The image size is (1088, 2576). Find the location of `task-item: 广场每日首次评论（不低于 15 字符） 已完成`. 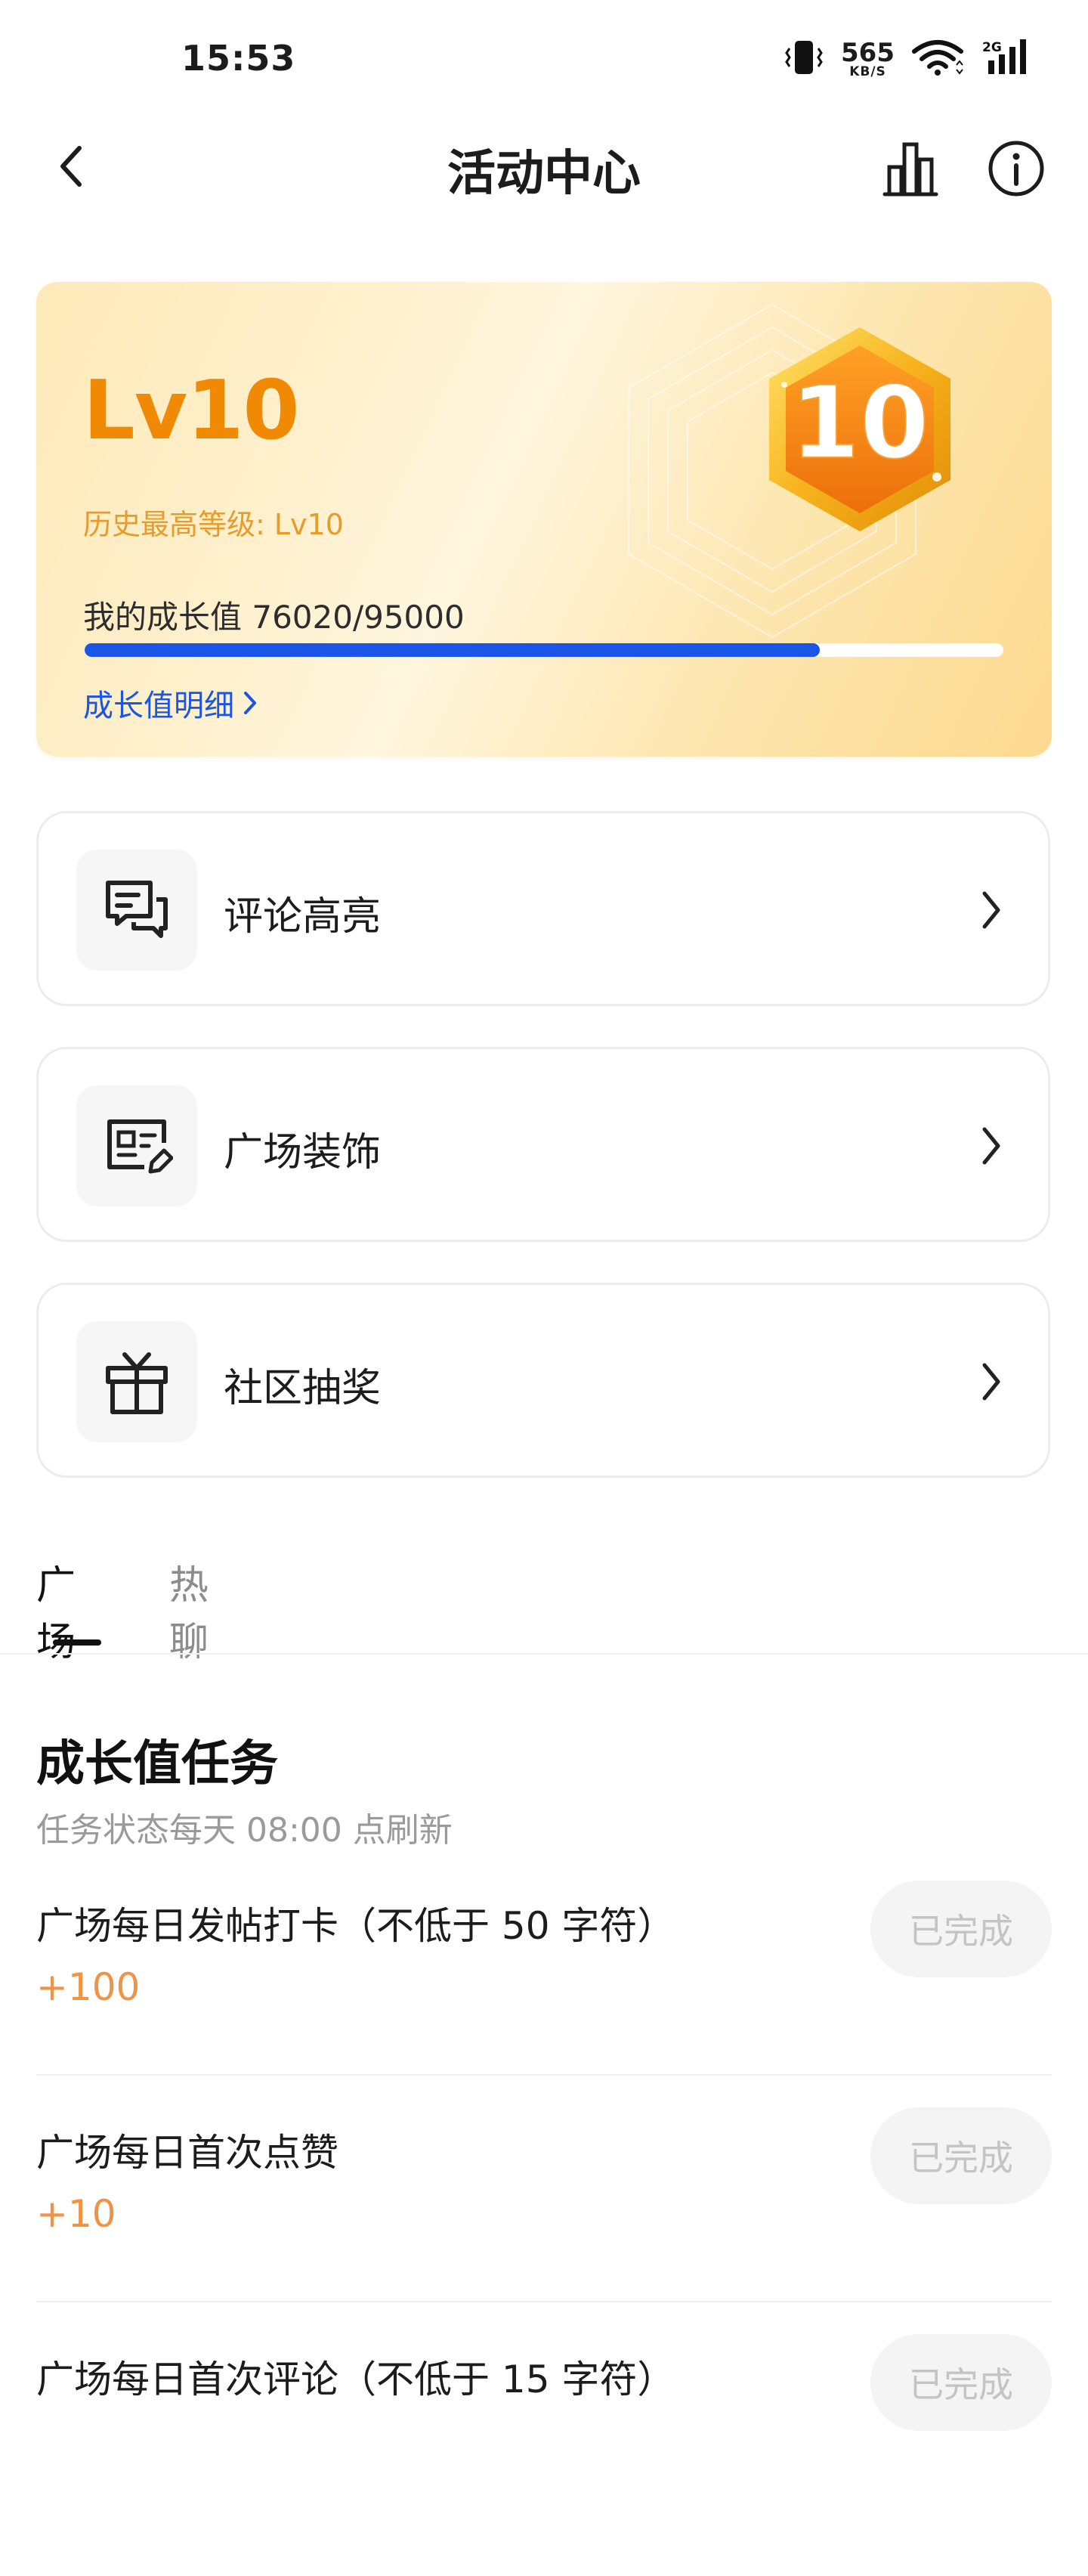

task-item: 广场每日首次评论（不低于 15 字符） 已完成 is located at coordinates (544, 2455).